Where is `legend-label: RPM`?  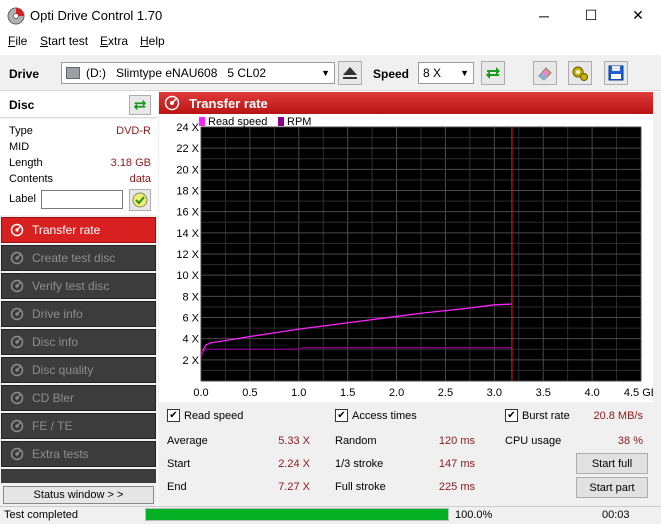 legend-label: RPM is located at coordinates (299, 122).